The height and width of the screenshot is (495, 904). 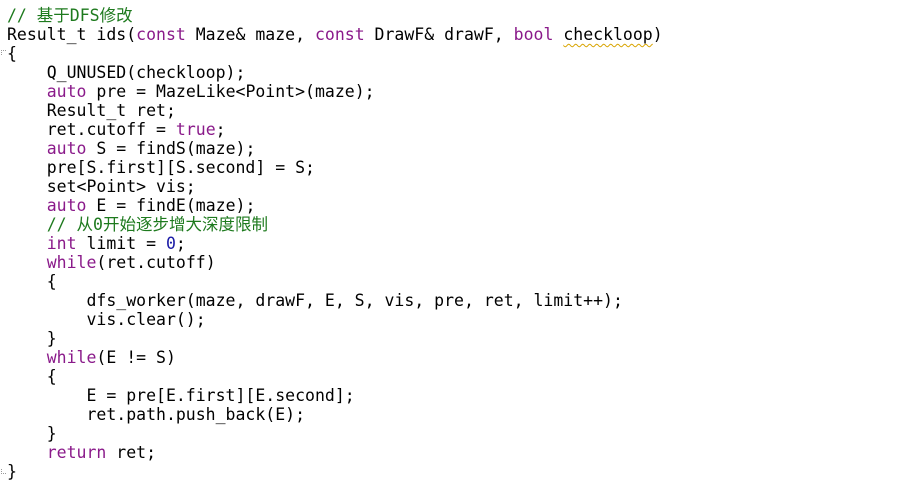 I want to click on code-line: ret.path.push_back(E);, so click(x=335, y=414).